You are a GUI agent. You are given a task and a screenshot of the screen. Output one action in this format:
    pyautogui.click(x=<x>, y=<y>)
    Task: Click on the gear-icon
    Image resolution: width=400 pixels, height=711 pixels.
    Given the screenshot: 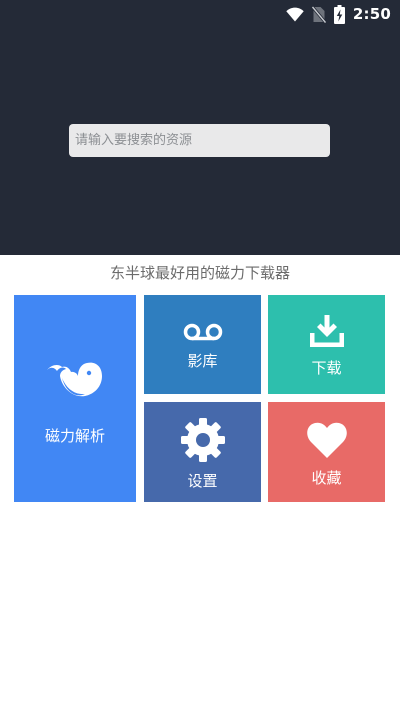 What is the action you would take?
    pyautogui.click(x=202, y=439)
    